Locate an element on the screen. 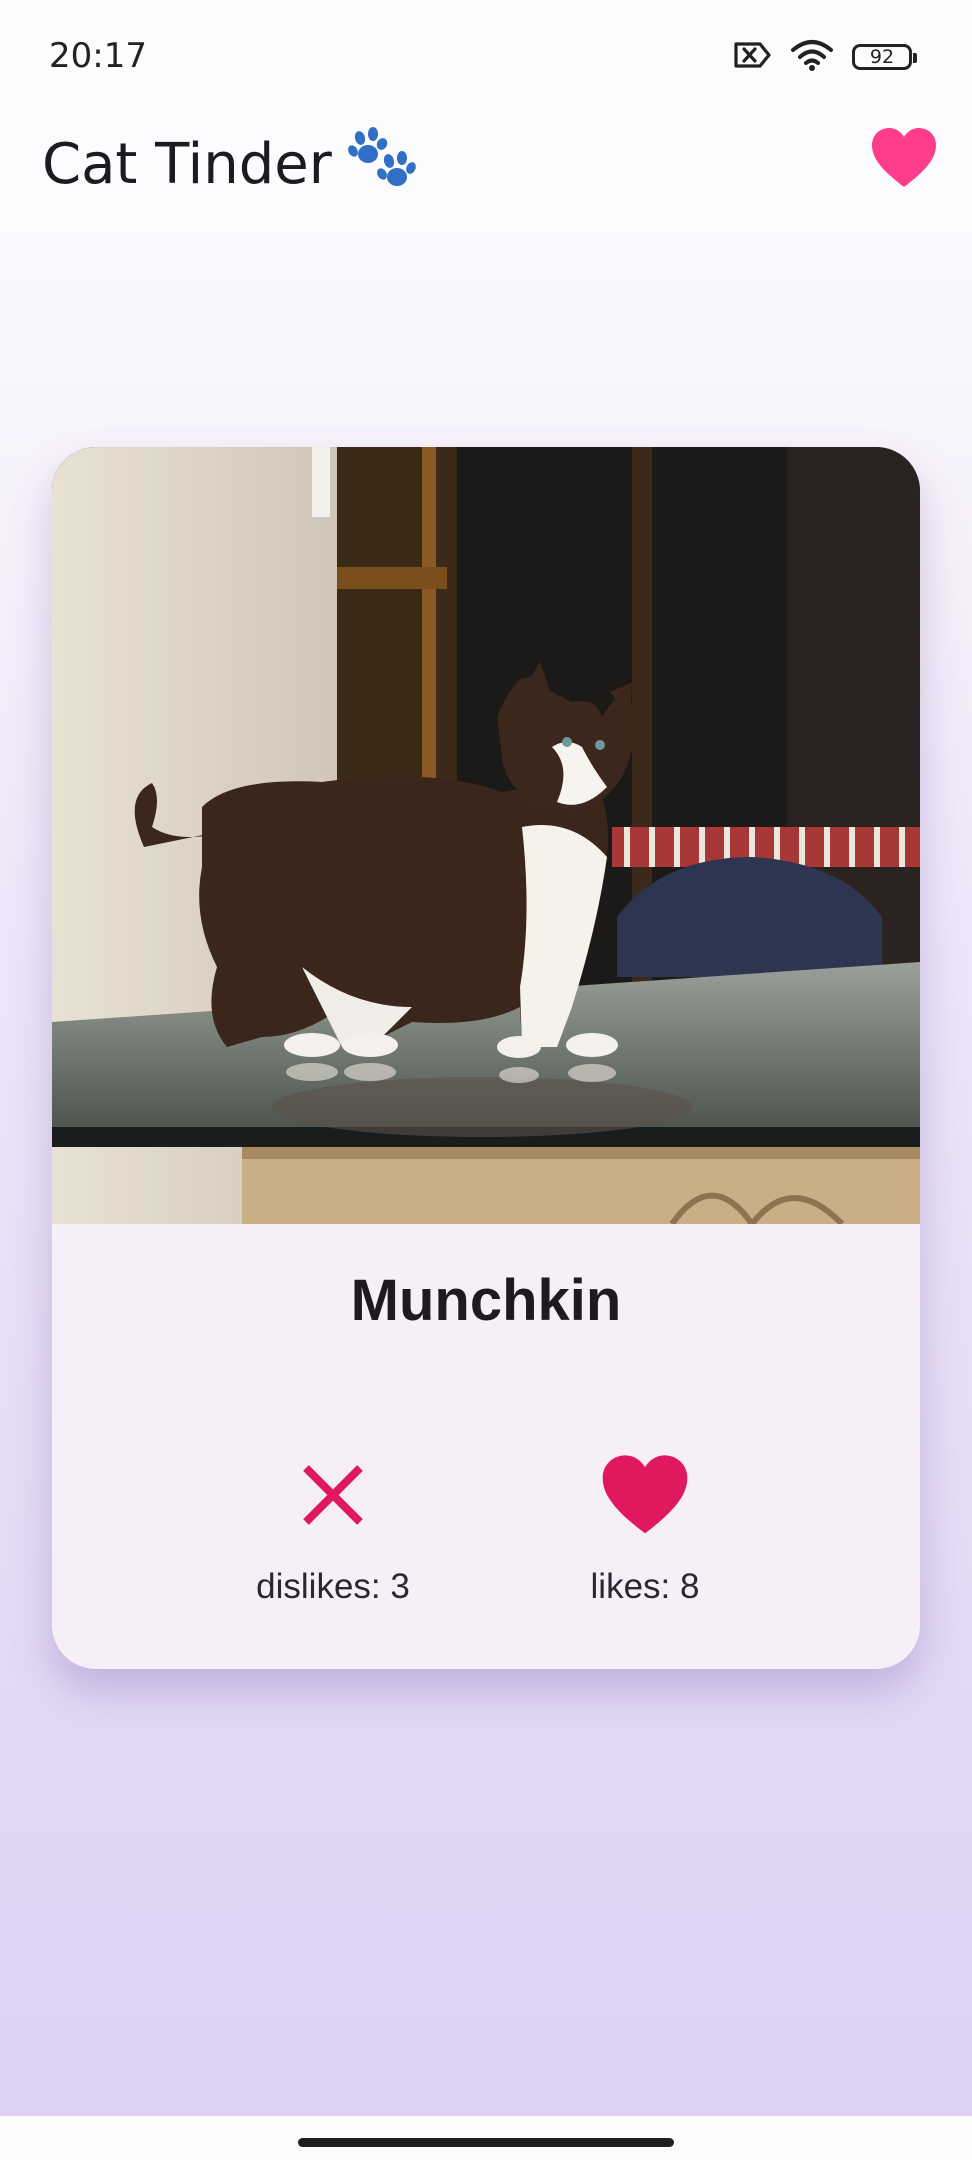 This screenshot has height=2160, width=972. status-bar: 20:17 92 is located at coordinates (486, 56).